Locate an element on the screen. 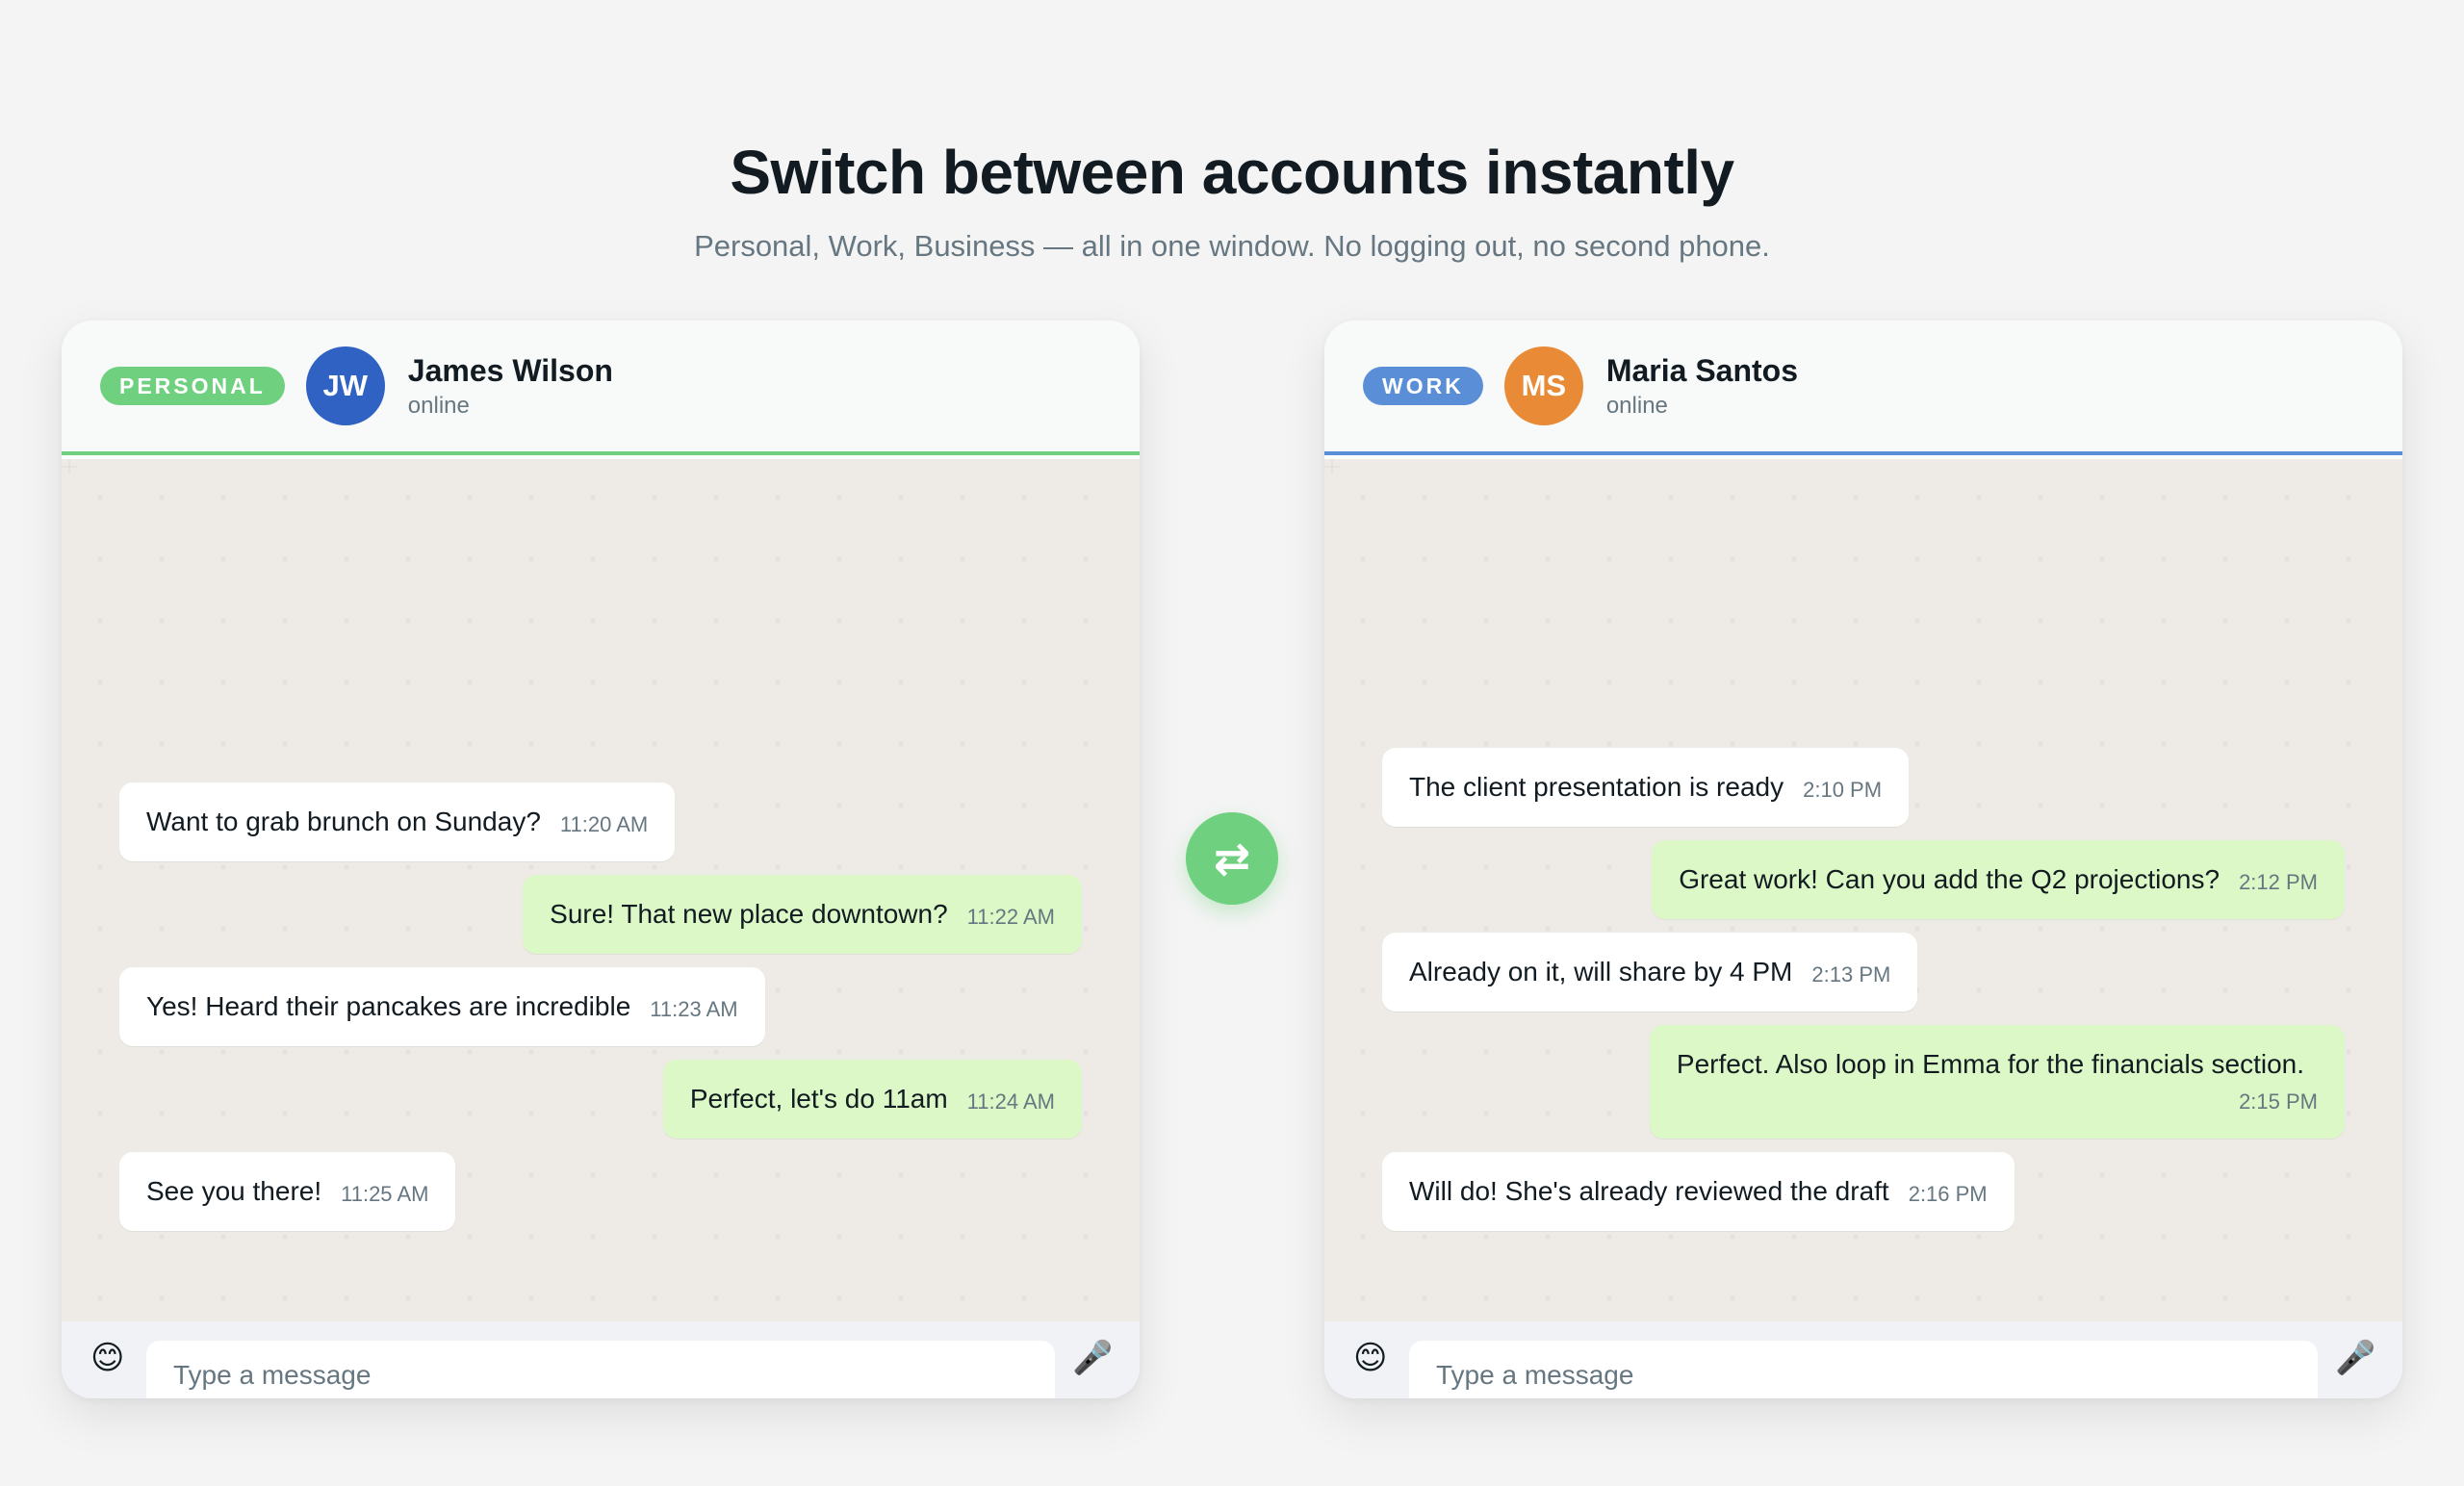  message-time: 2:13 PM is located at coordinates (1851, 974).